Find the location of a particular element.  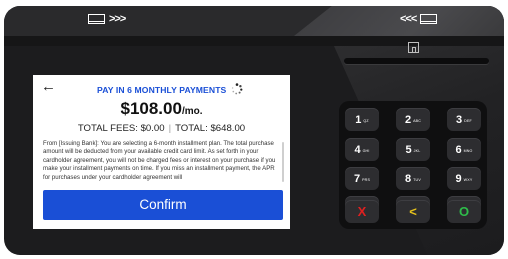

key-4: 4 GHI is located at coordinates (362, 149).